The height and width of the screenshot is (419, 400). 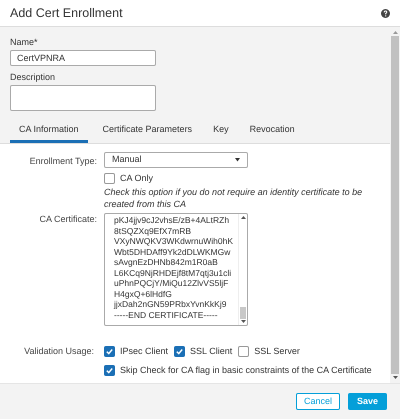 I want to click on tab: Key, so click(x=221, y=132).